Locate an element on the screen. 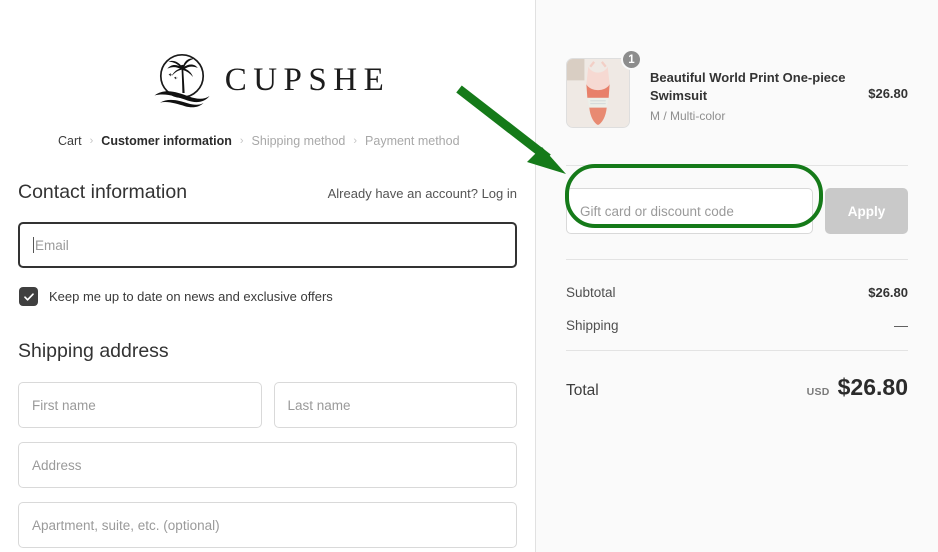 This screenshot has width=938, height=552. shipping-row: Shipping — is located at coordinates (737, 325).